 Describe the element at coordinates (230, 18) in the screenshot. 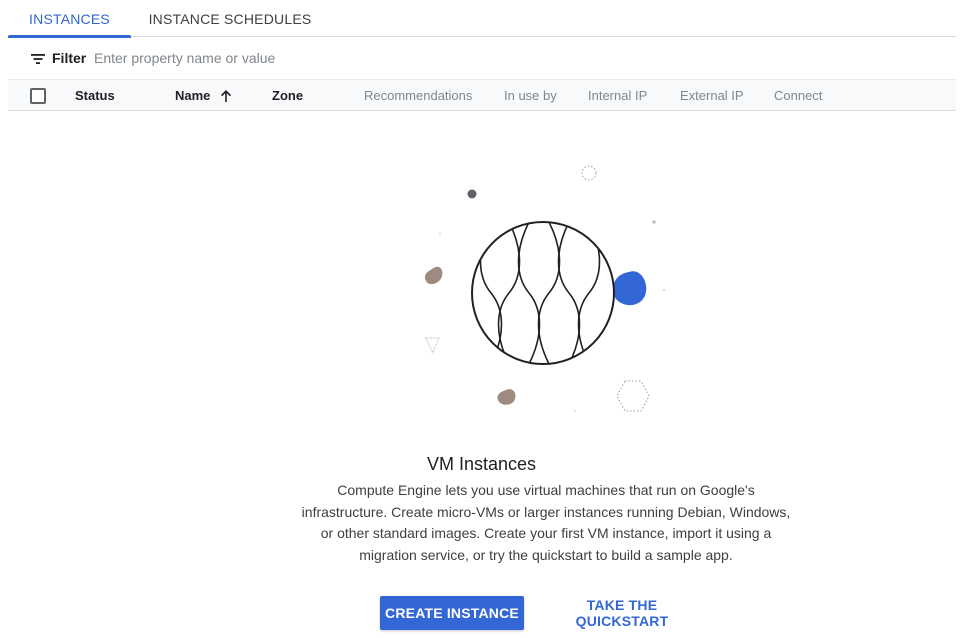

I see `tab-instance-schedules: INSTANCE SCHEDULES` at that location.